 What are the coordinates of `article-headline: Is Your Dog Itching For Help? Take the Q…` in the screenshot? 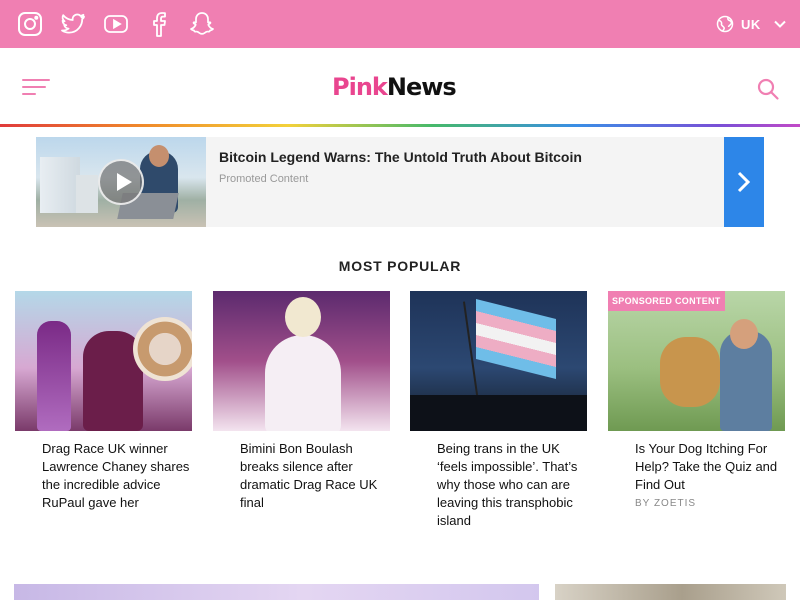 It's located at (710, 467).